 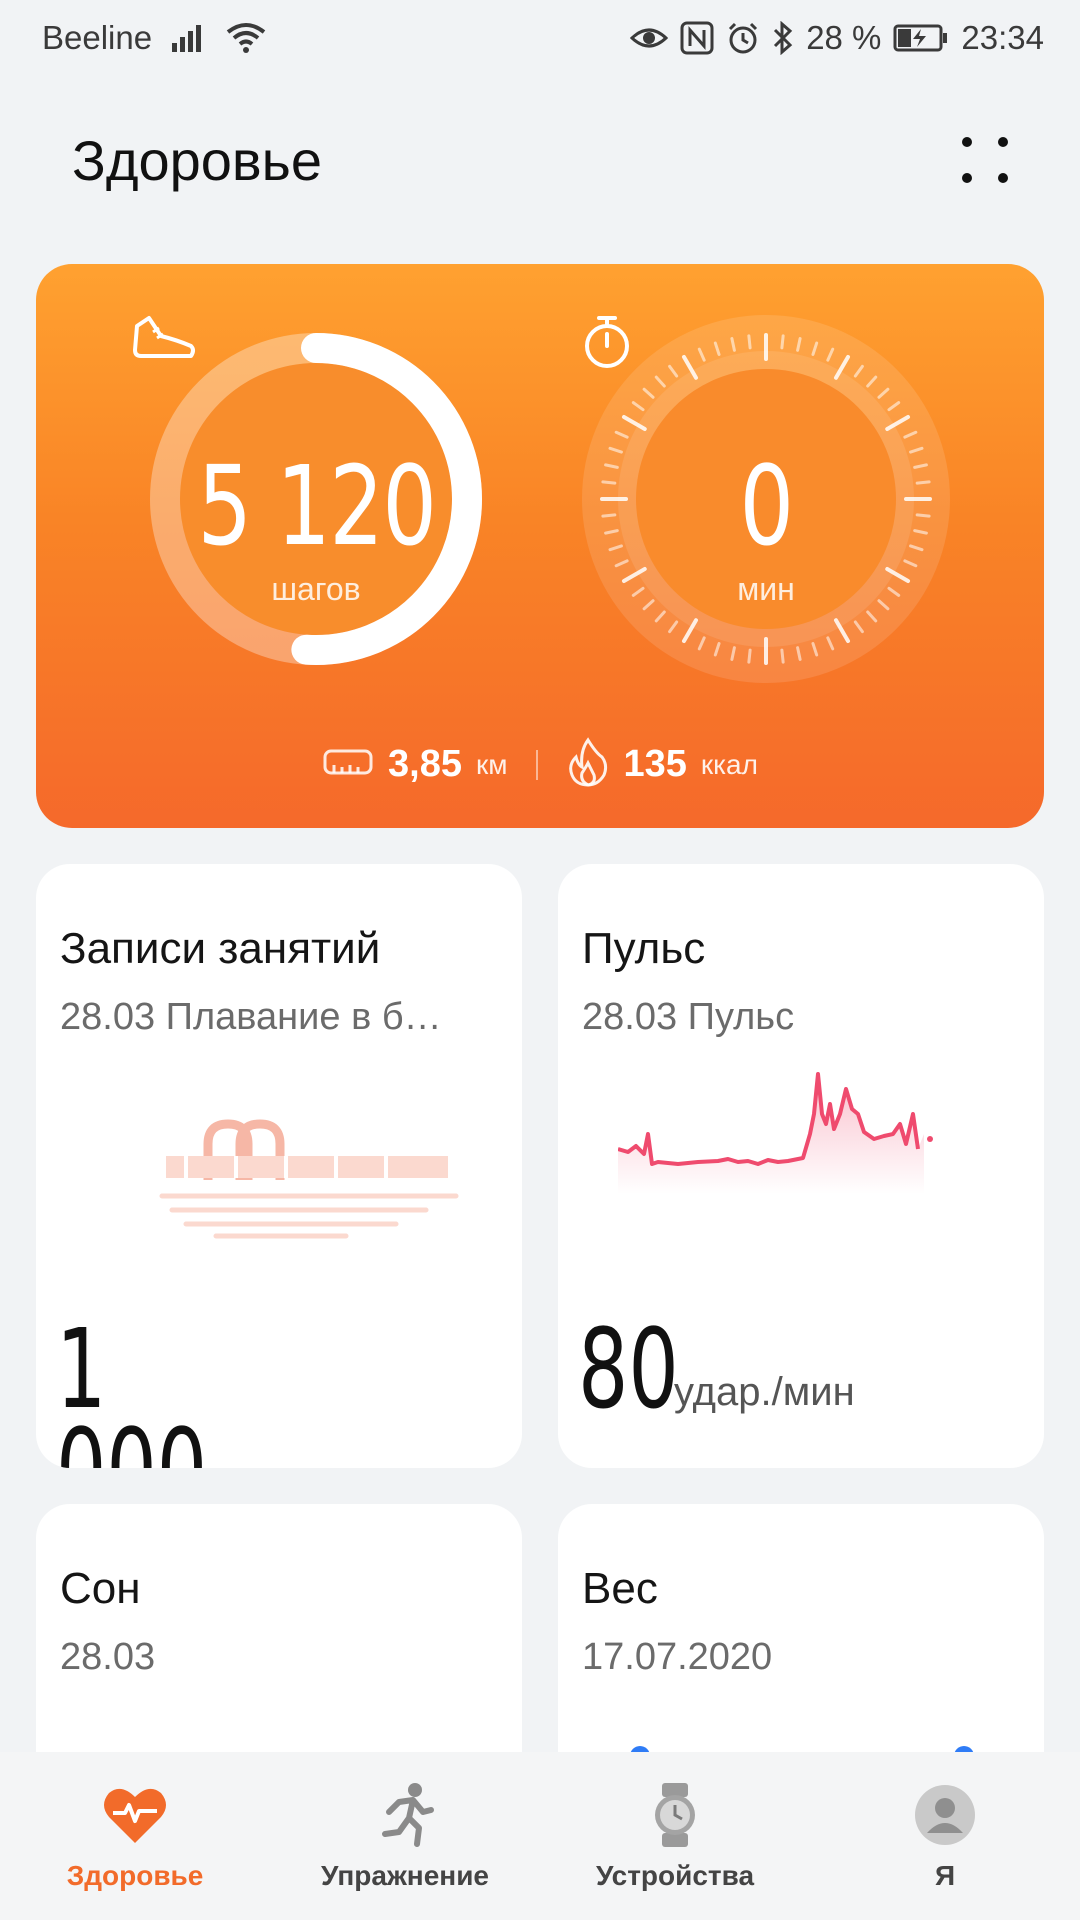 I want to click on stats-divider, so click(x=536, y=764).